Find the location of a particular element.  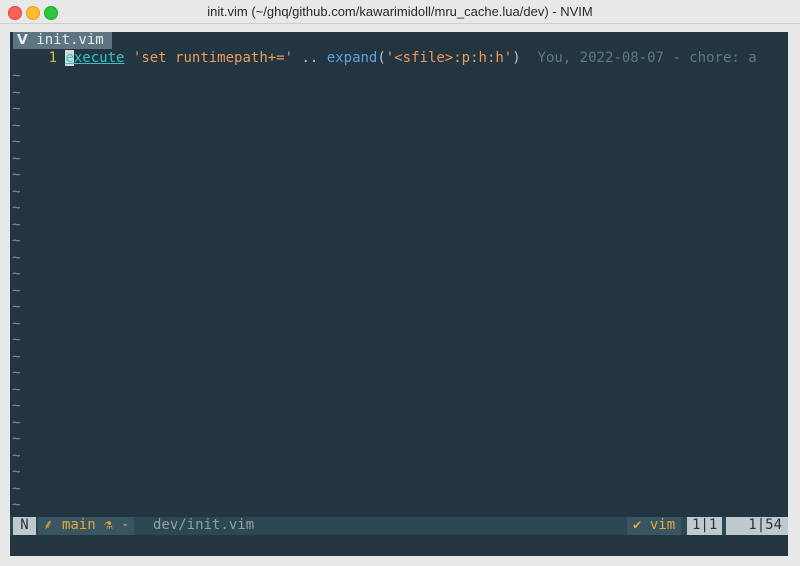

keyword-execute: xecute is located at coordinates (99, 58).